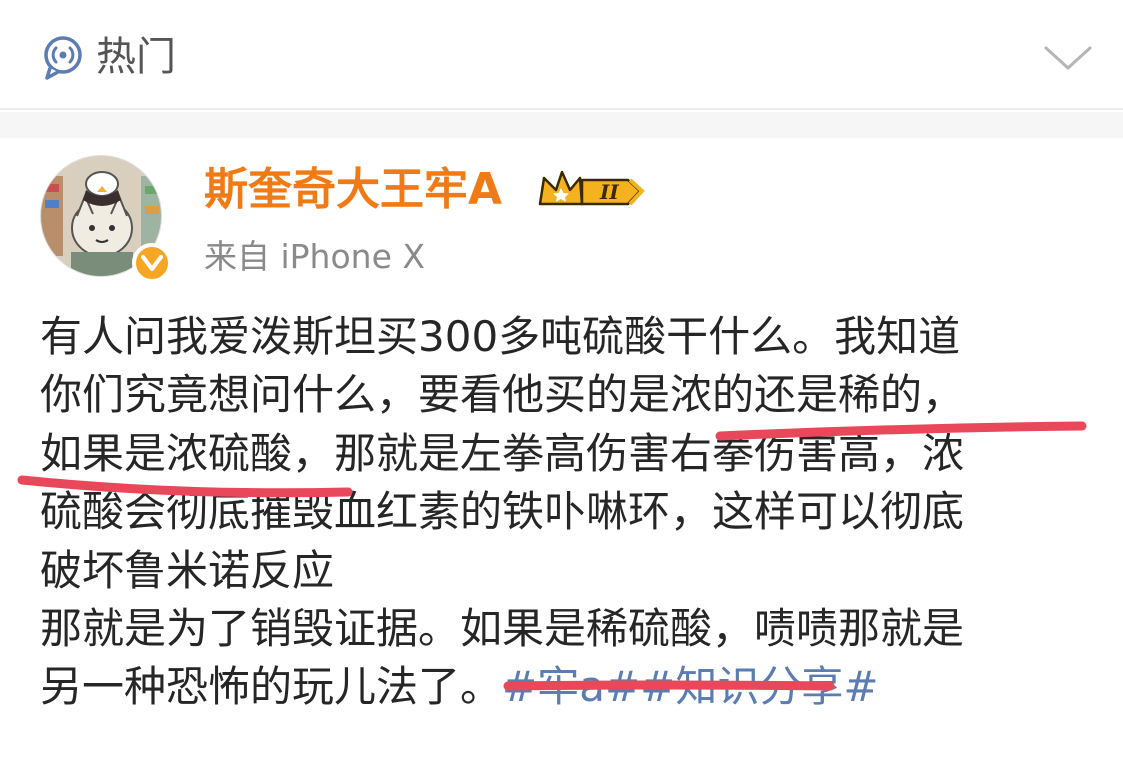 The image size is (1123, 777). Describe the element at coordinates (271, 687) in the screenshot. I see `post-line-text: 另一种恐怖的玩儿法了。` at that location.